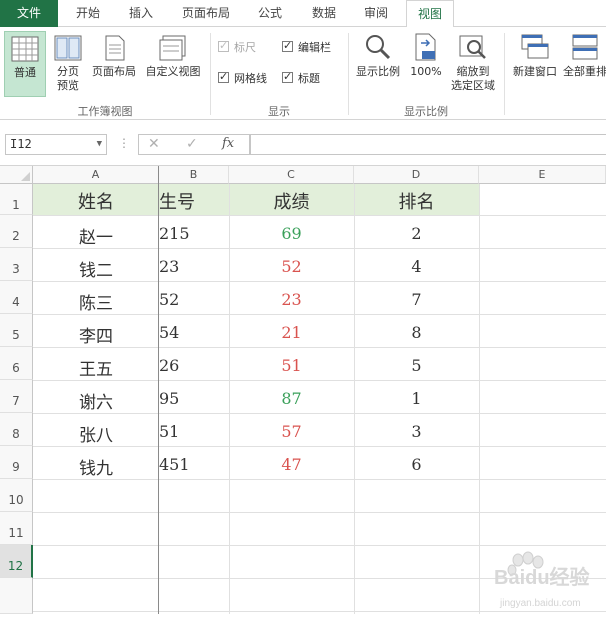 This screenshot has width=606, height=617. Describe the element at coordinates (291, 201) in the screenshot. I see `header-cell-score: 成绩` at that location.